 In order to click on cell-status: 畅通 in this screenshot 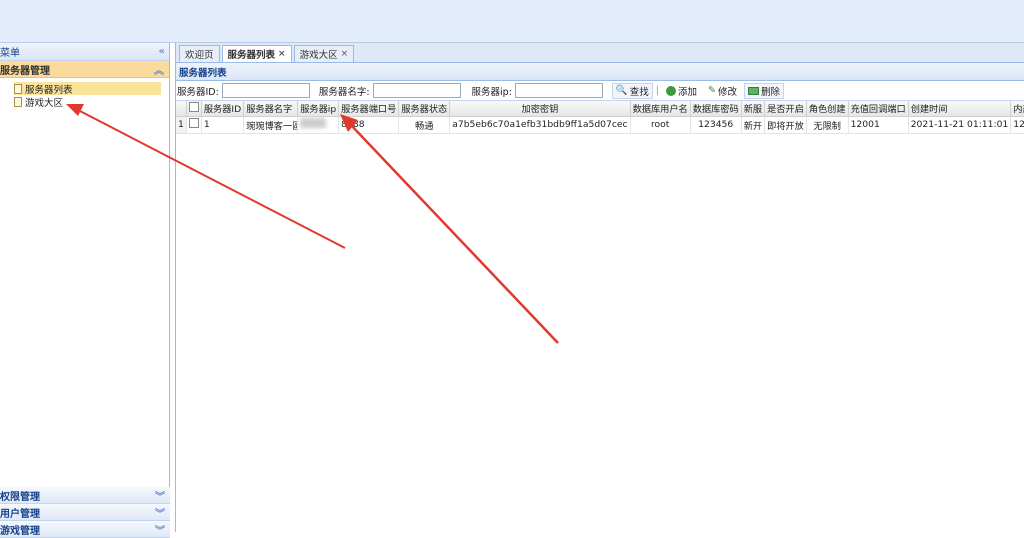, I will do `click(424, 125)`.